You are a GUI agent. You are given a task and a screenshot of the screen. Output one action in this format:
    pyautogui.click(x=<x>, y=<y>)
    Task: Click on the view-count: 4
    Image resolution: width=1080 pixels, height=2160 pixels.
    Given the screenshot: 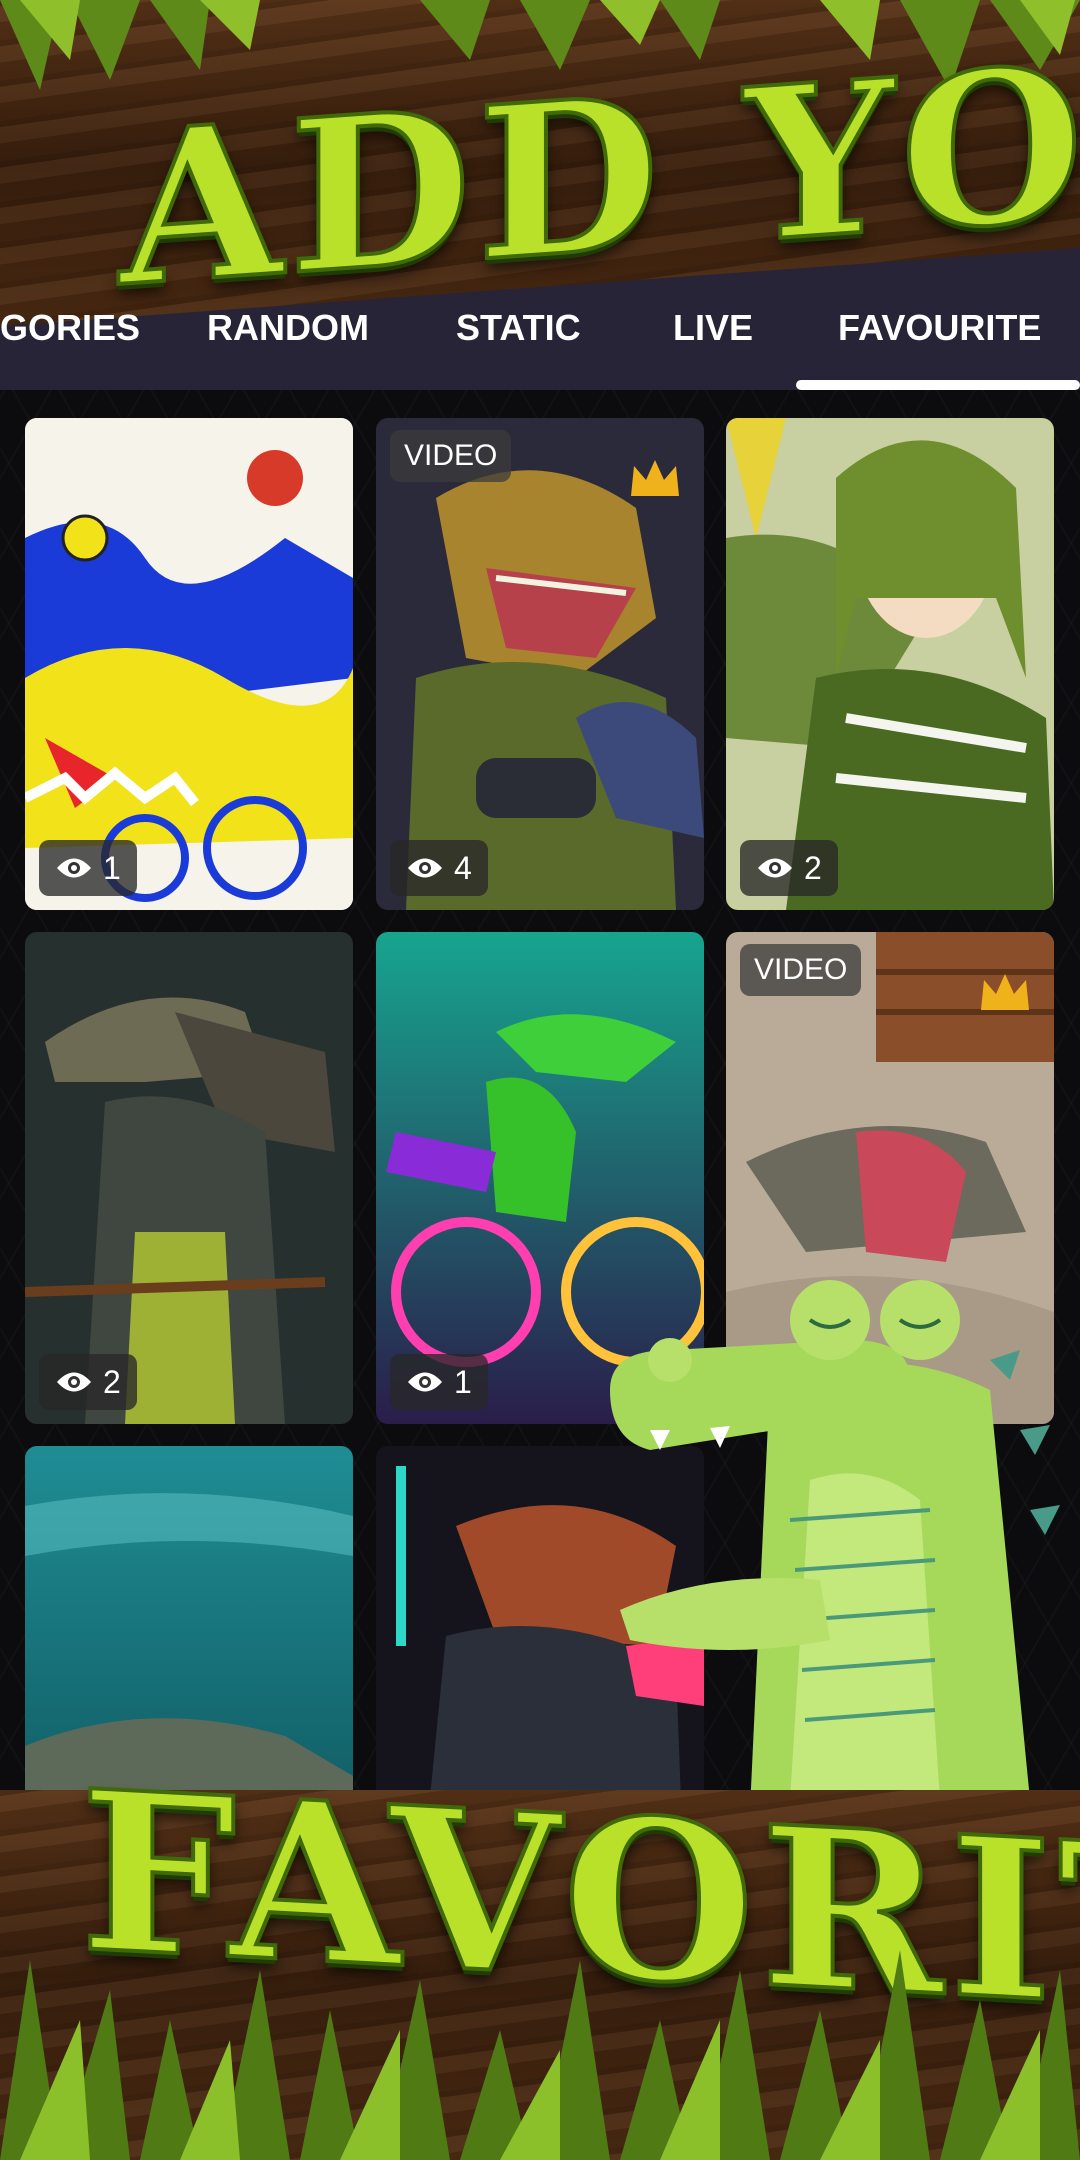 What is the action you would take?
    pyautogui.click(x=439, y=868)
    